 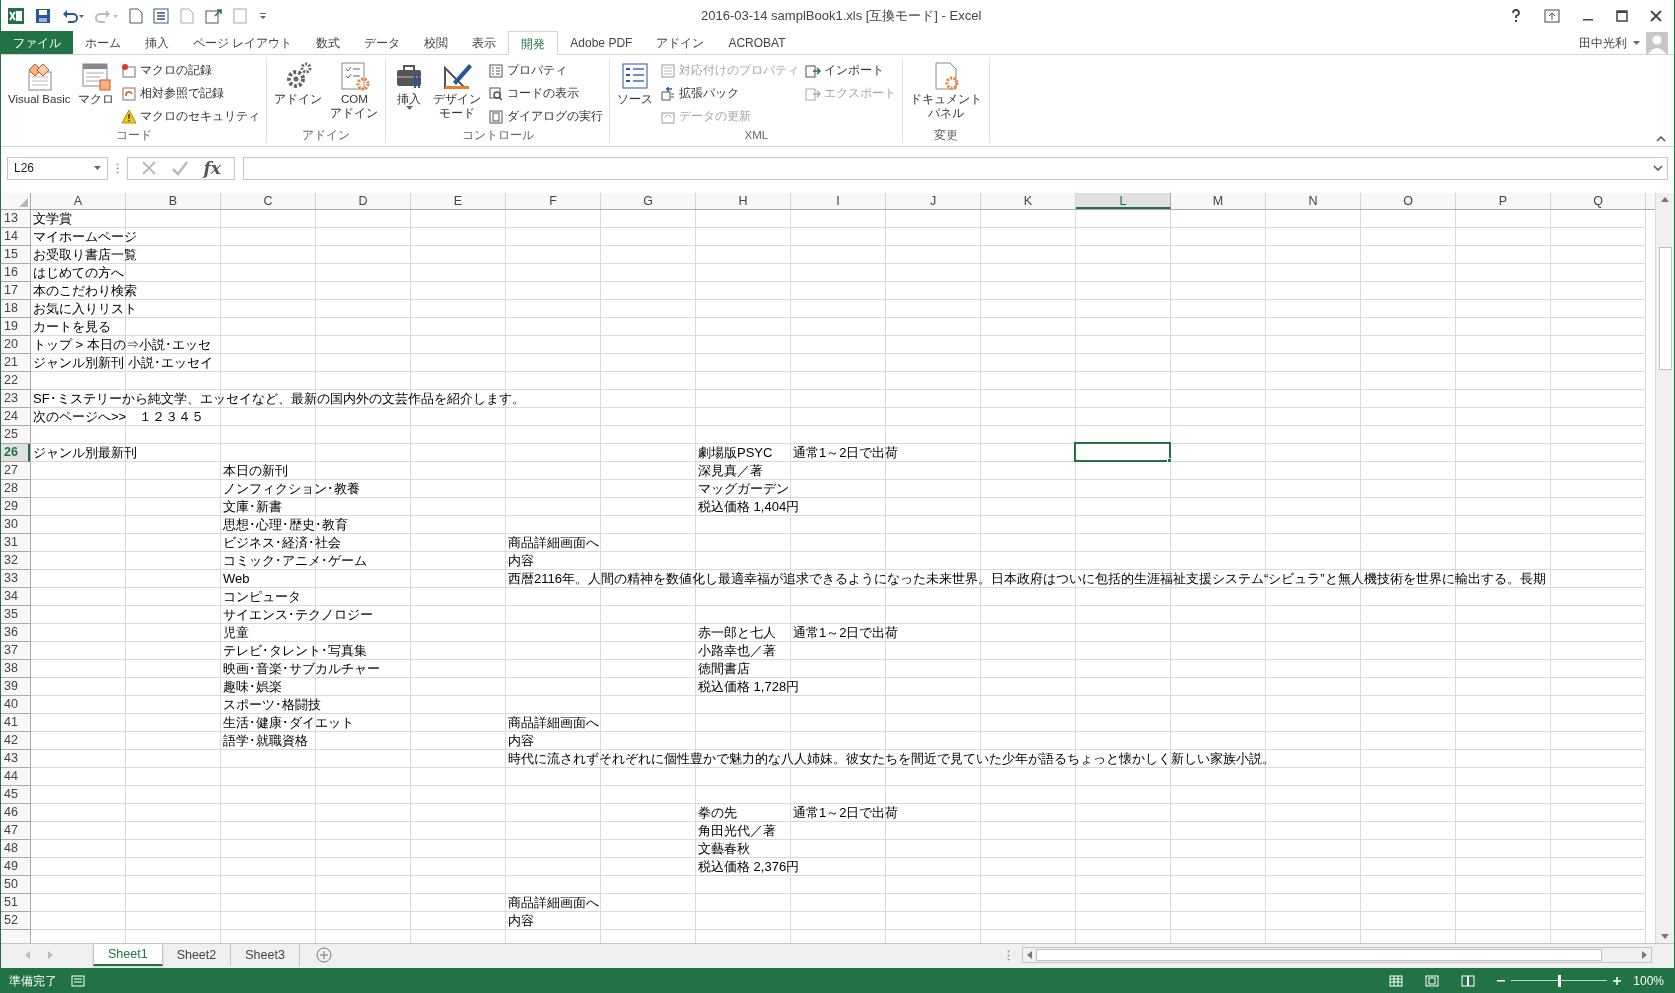 What do you see at coordinates (15, 741) in the screenshot?
I see `row-header: 42` at bounding box center [15, 741].